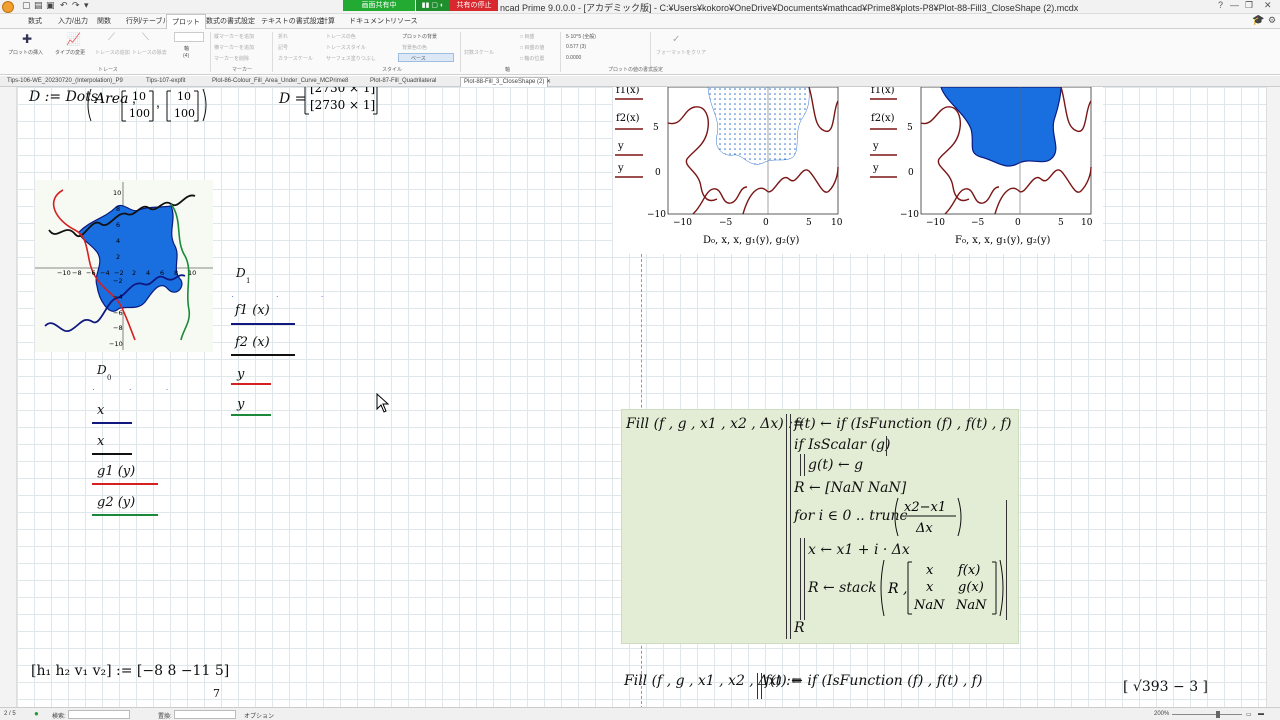  Describe the element at coordinates (26, 5) in the screenshot. I see `new-doc-icon: ▢` at that location.